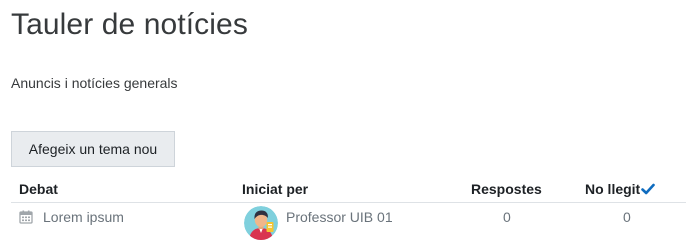 This screenshot has width=686, height=246. I want to click on user-avatar, so click(261, 223).